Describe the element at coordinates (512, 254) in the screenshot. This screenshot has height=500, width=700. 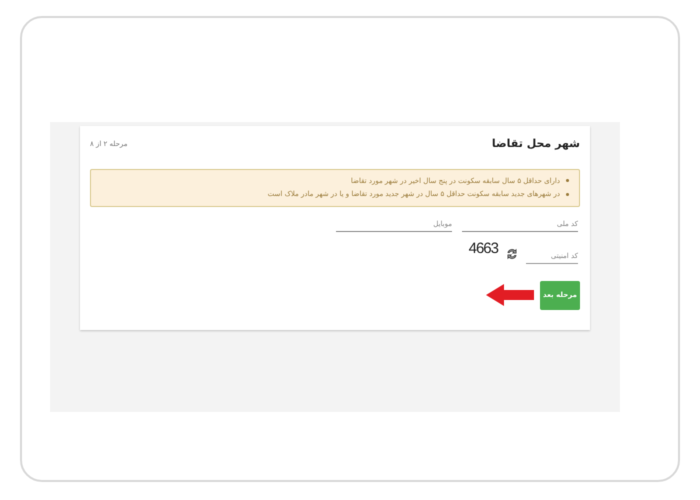
I see `refresh-icon` at that location.